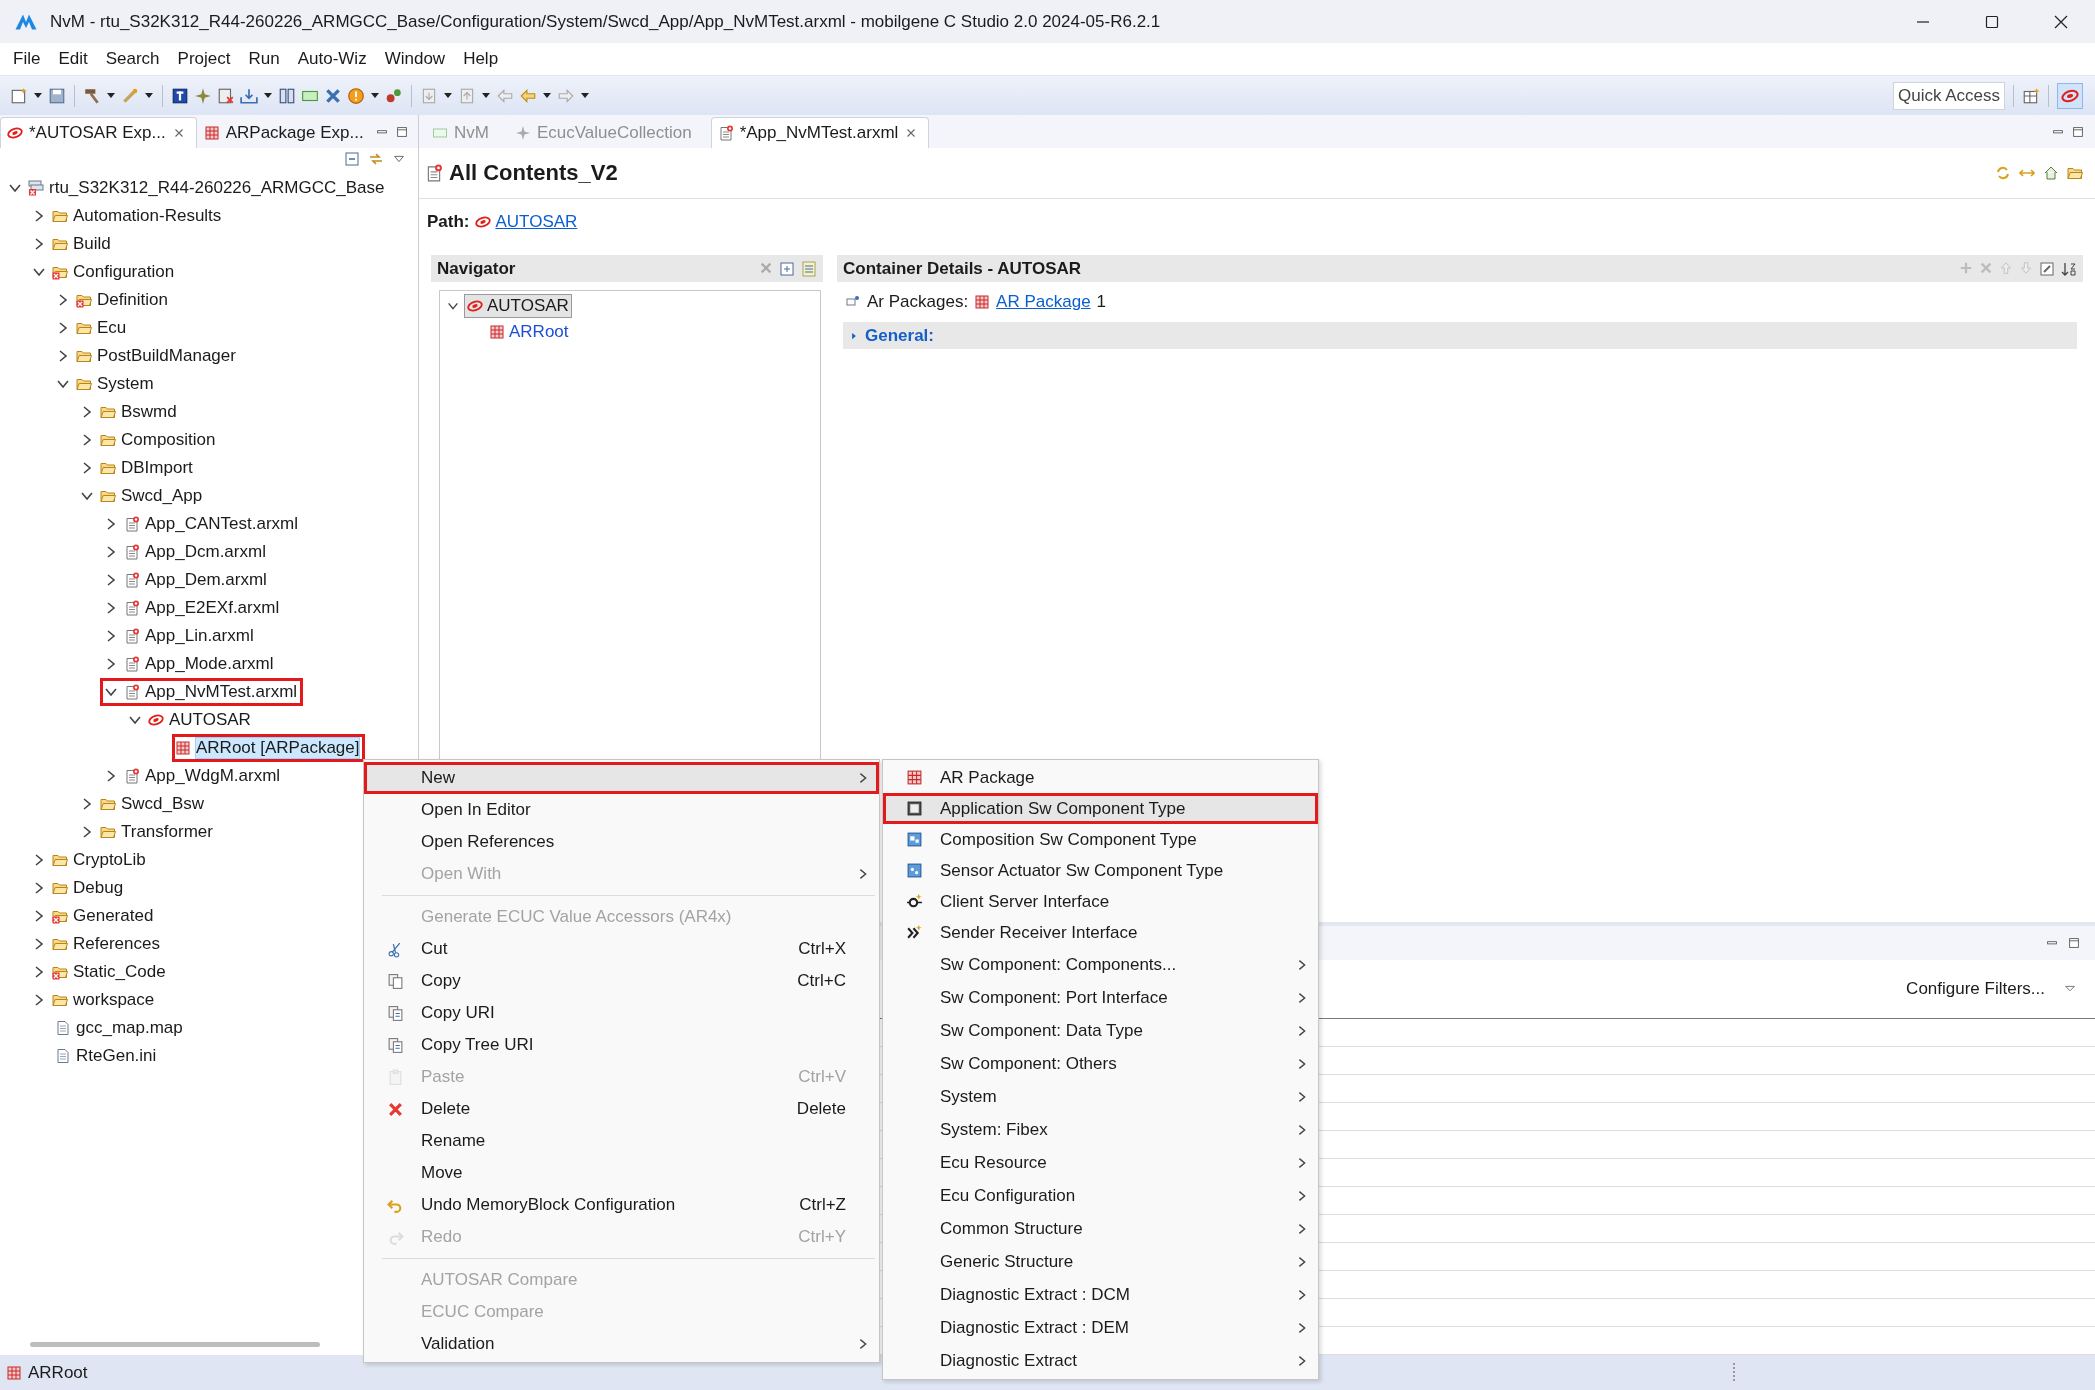 This screenshot has width=2095, height=1390. Describe the element at coordinates (1100, 839) in the screenshot. I see `menu-item: Composition Sw Component Type` at that location.